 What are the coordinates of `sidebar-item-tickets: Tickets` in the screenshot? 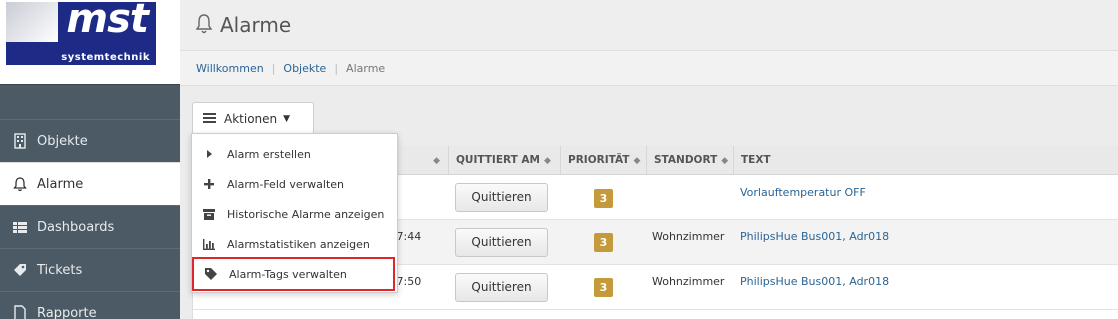 It's located at (90, 269).